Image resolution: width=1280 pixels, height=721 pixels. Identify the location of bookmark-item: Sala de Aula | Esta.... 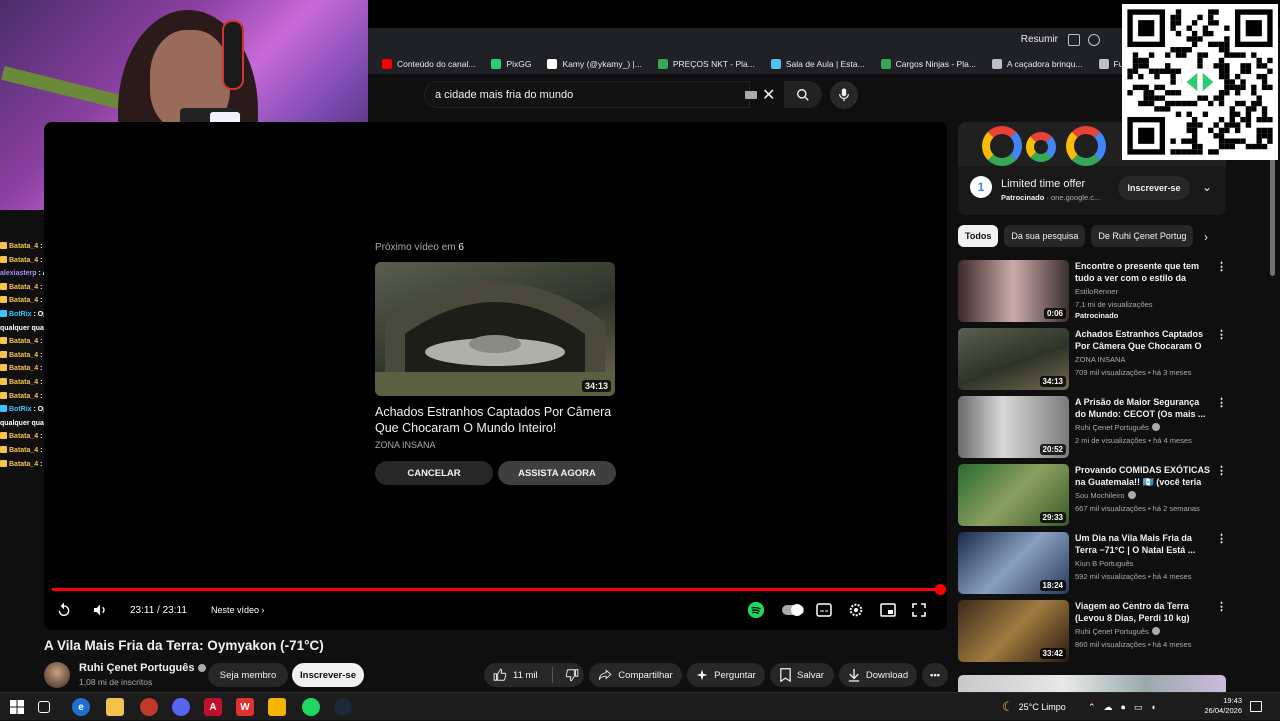
(817, 64).